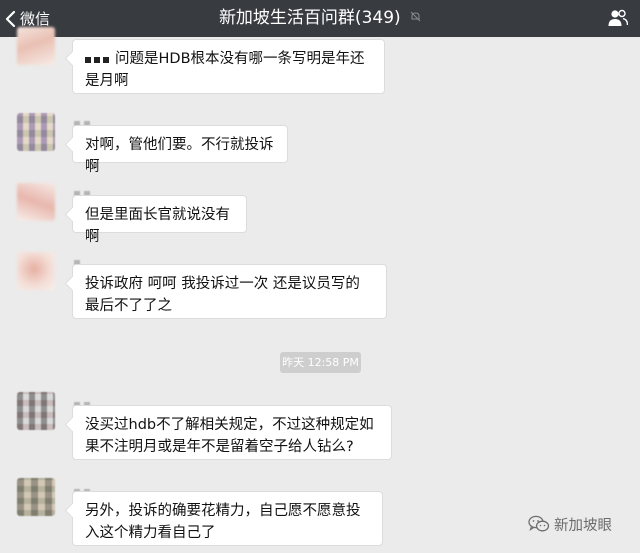 This screenshot has width=640, height=553. Describe the element at coordinates (415, 16) in the screenshot. I see `mute-bell-icon` at that location.